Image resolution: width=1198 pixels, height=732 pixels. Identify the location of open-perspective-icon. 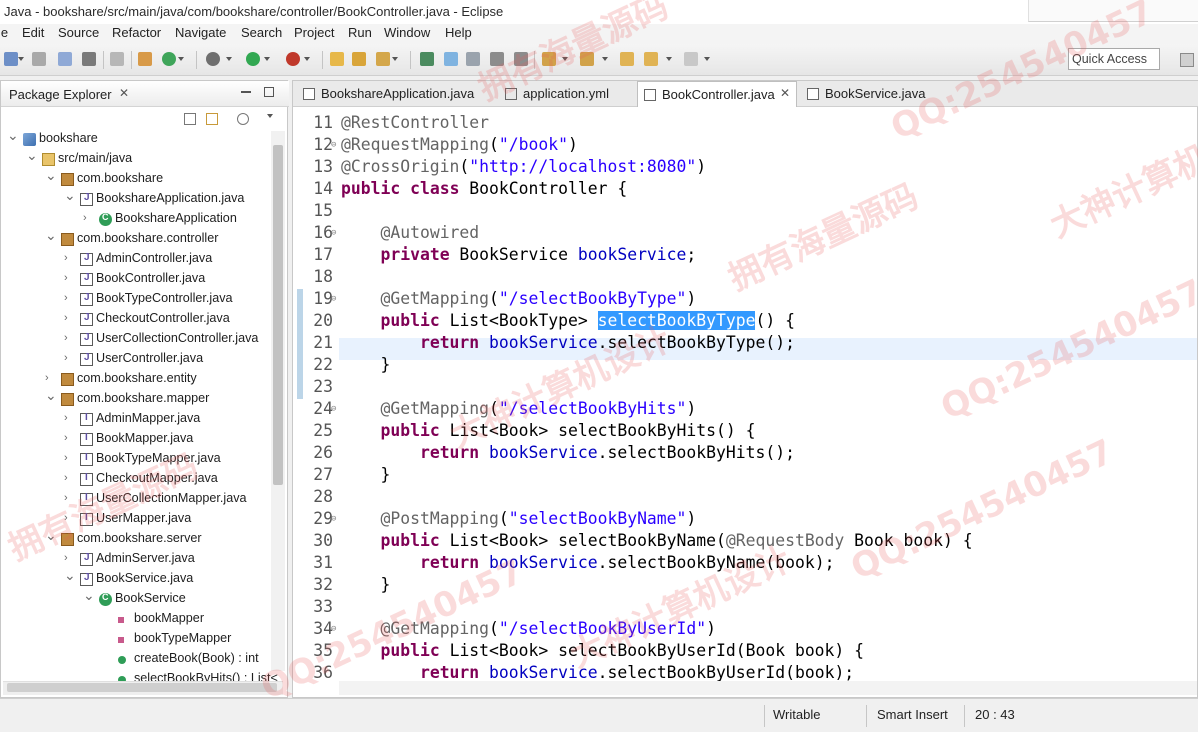
(1187, 60).